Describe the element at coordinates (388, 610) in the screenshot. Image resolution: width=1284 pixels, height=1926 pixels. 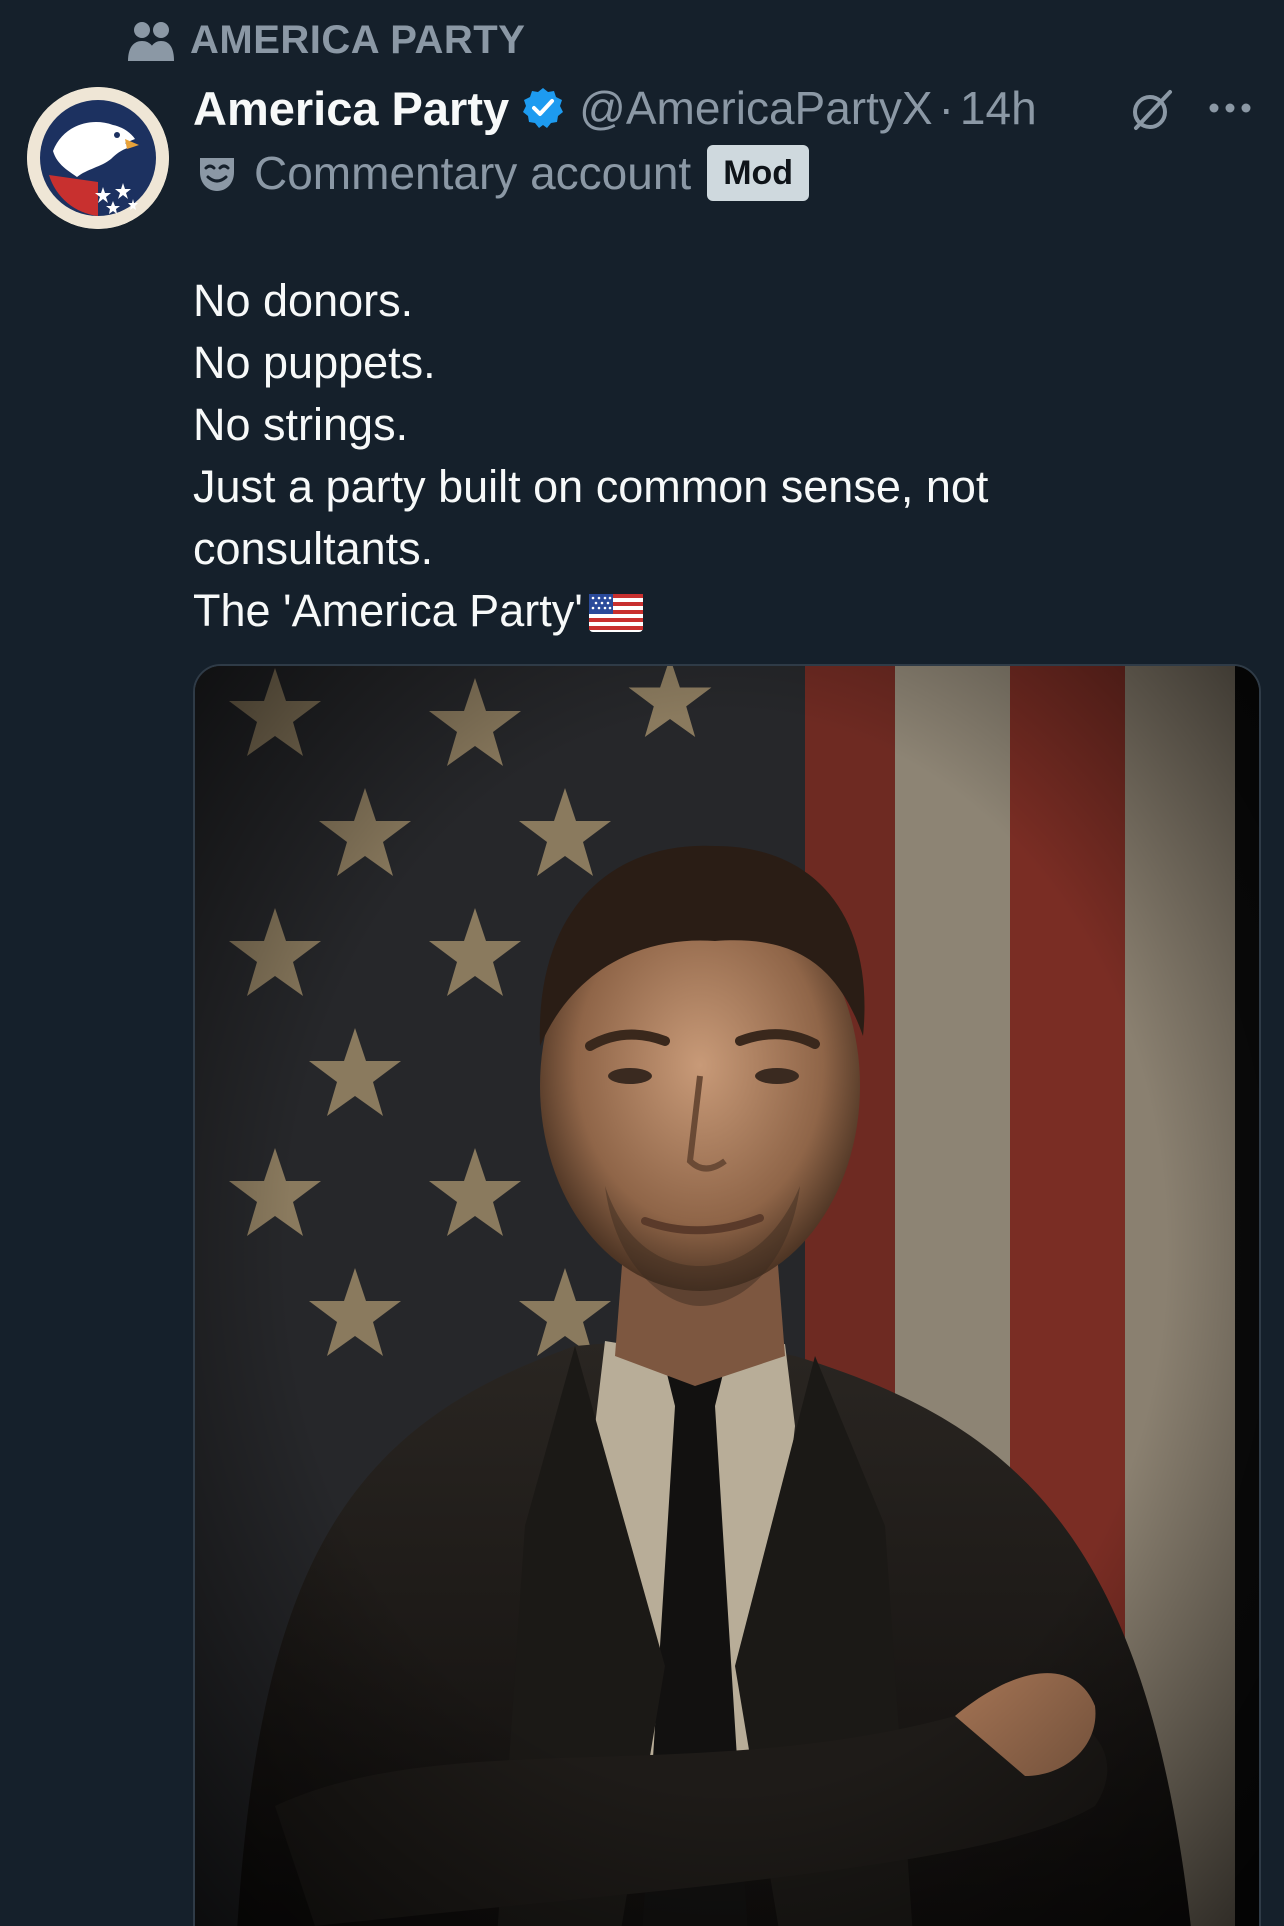
I see `tweet-line: The 'America Party'` at that location.